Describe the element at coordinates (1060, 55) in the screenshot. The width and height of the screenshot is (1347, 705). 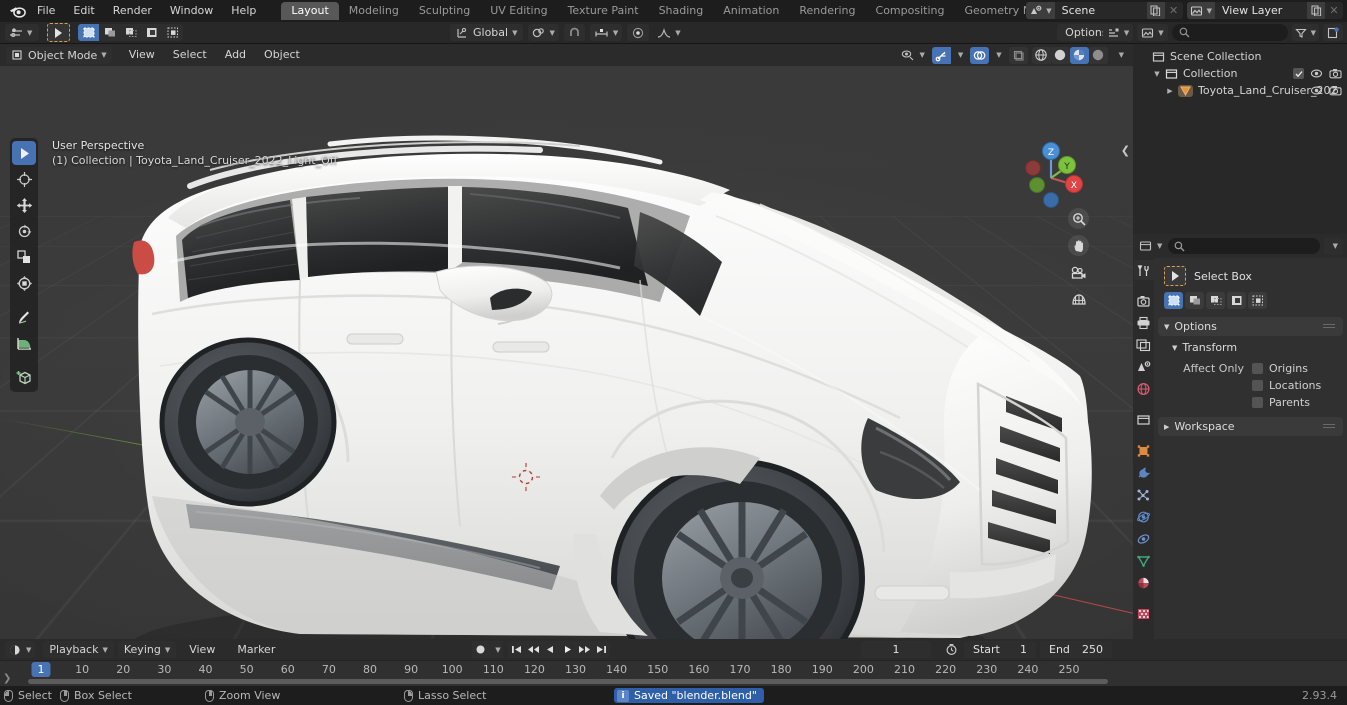
I see `solid-shading-icon` at that location.